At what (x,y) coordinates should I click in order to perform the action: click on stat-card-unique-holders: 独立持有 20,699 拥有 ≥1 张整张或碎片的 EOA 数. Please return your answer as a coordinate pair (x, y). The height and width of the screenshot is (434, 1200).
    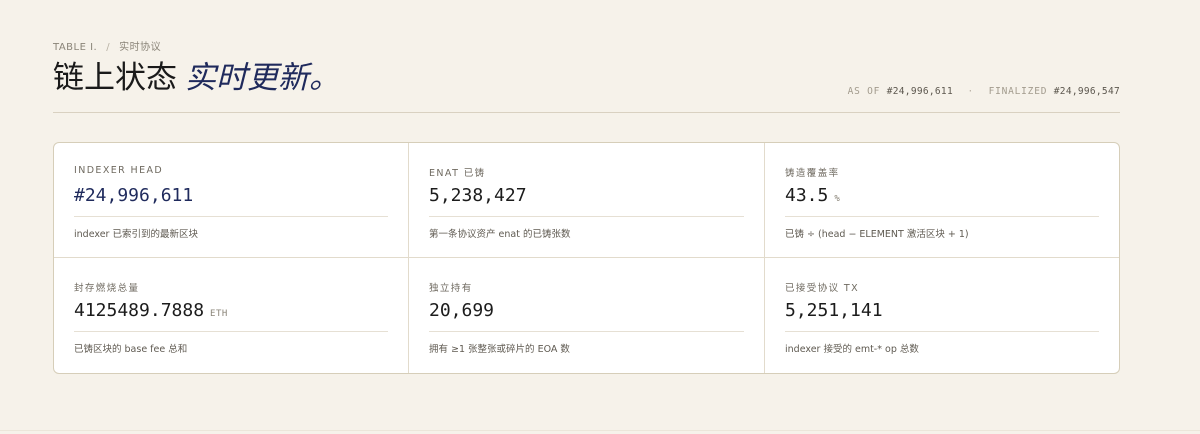
    Looking at the image, I should click on (587, 315).